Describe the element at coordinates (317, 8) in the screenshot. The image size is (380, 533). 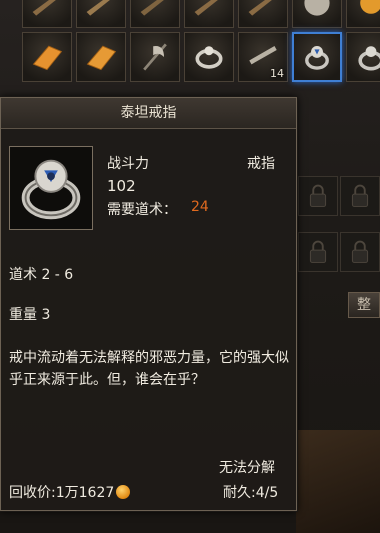
I see `shield-icon` at that location.